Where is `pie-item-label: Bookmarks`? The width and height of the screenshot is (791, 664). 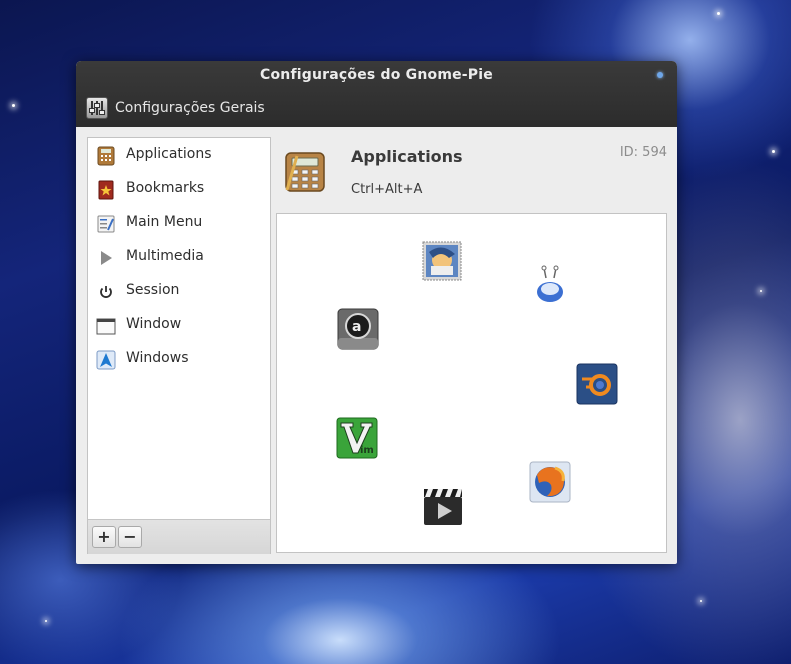
pie-item-label: Bookmarks is located at coordinates (165, 188).